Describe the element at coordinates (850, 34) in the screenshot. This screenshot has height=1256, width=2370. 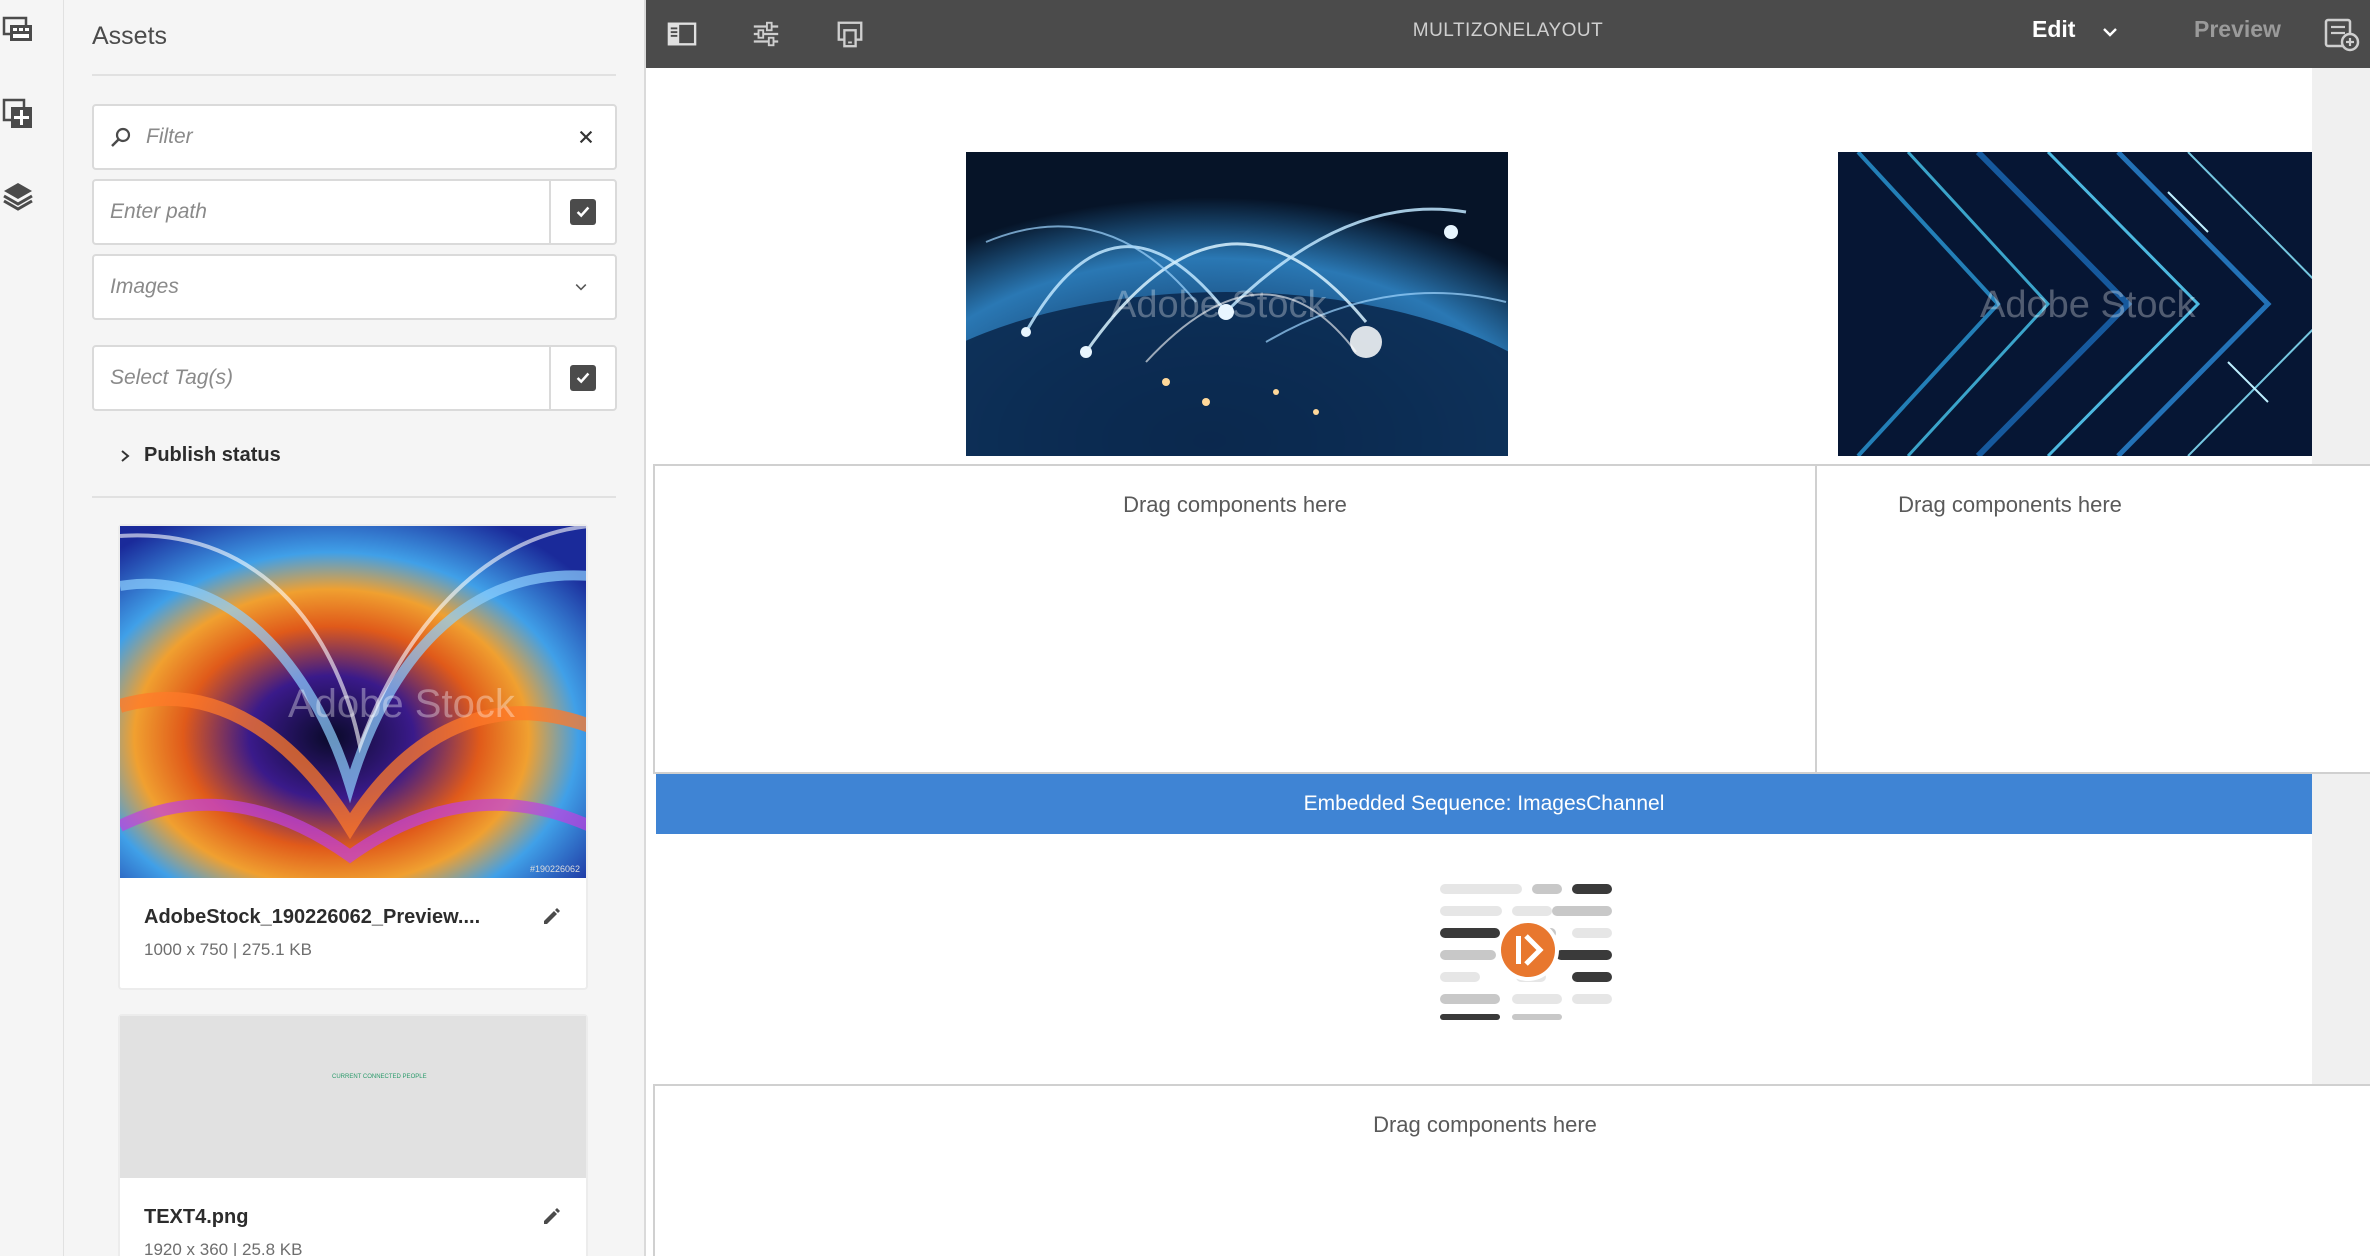
I see `device-preview-icon` at that location.